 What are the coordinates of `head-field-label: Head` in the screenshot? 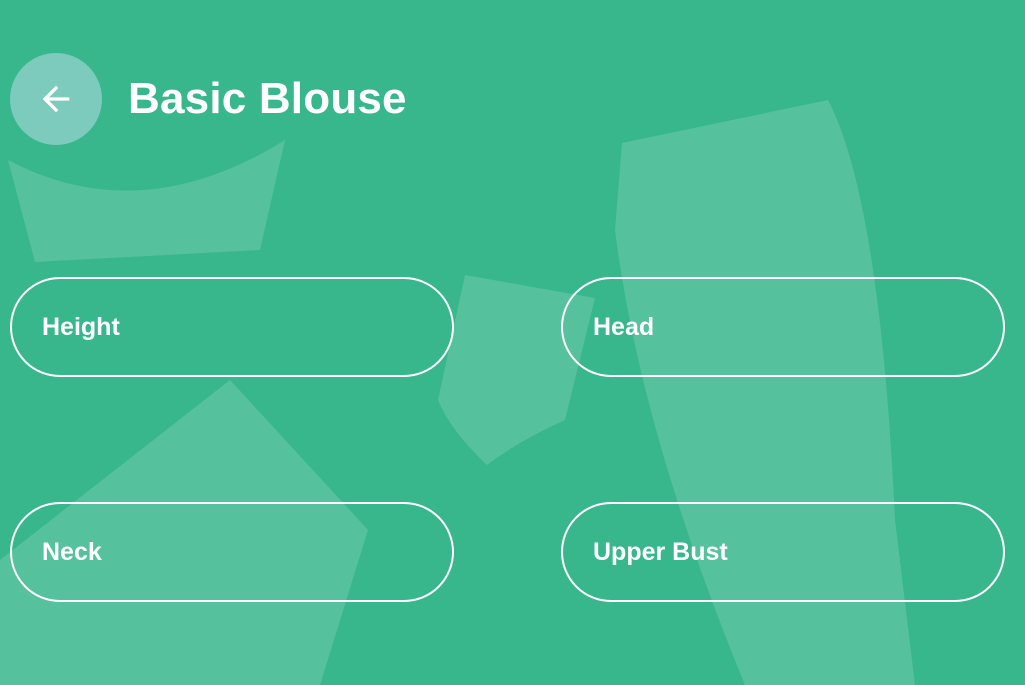 It's located at (624, 326).